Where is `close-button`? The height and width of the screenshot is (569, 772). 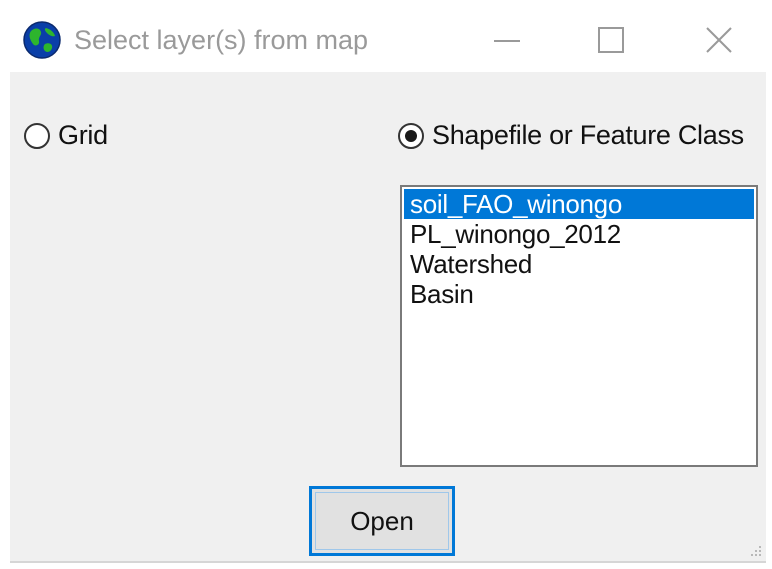
close-button is located at coordinates (719, 40).